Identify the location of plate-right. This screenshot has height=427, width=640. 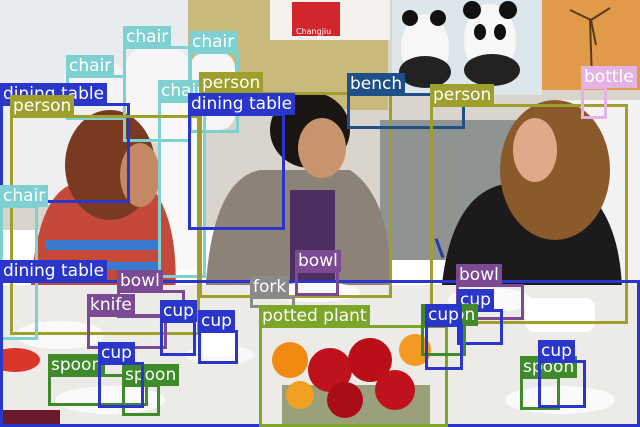
(490, 300).